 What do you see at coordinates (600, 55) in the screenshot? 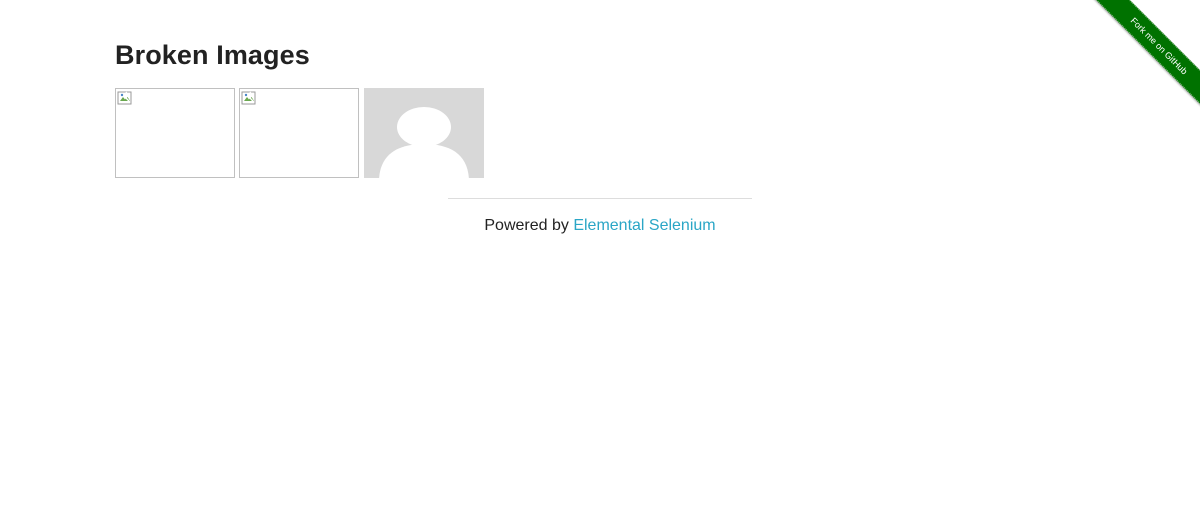
I see `content: Broken Images` at bounding box center [600, 55].